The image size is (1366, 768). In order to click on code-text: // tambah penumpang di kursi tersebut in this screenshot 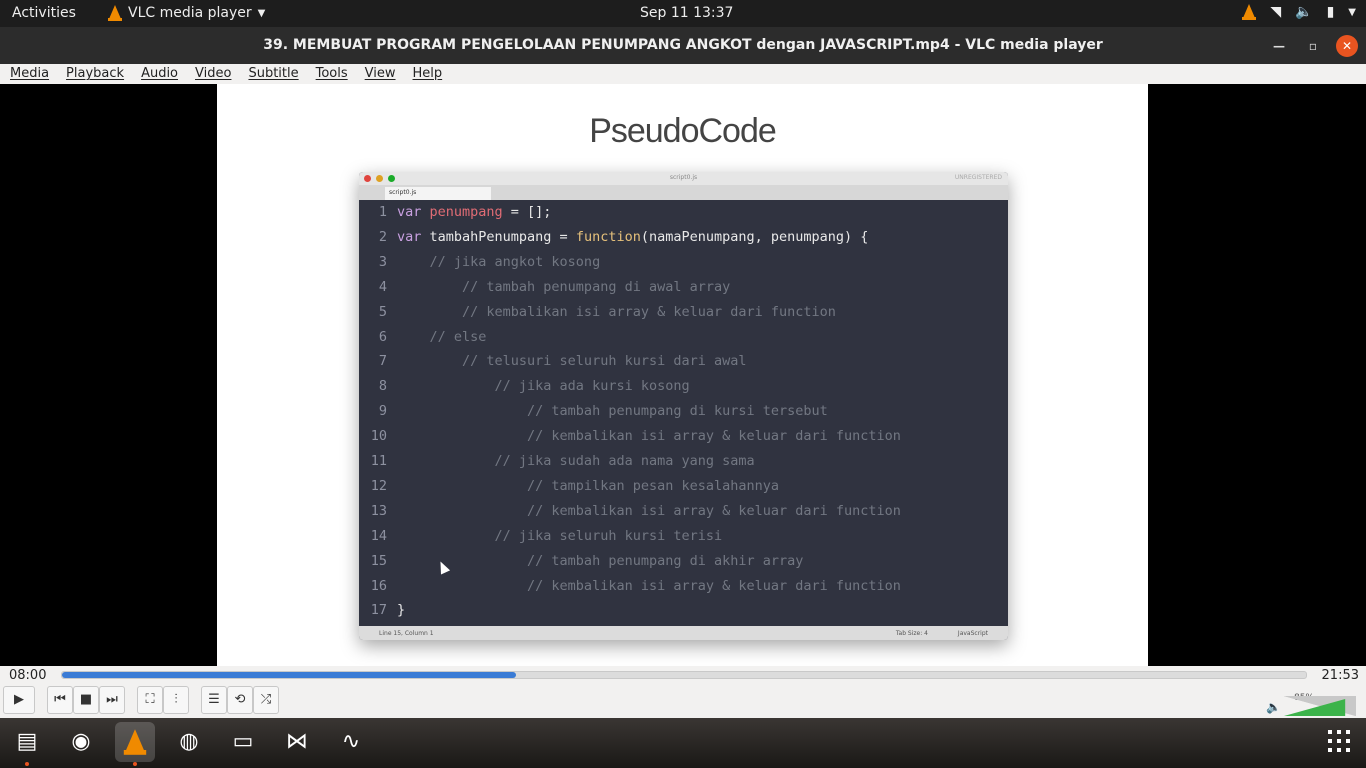, I will do `click(607, 411)`.